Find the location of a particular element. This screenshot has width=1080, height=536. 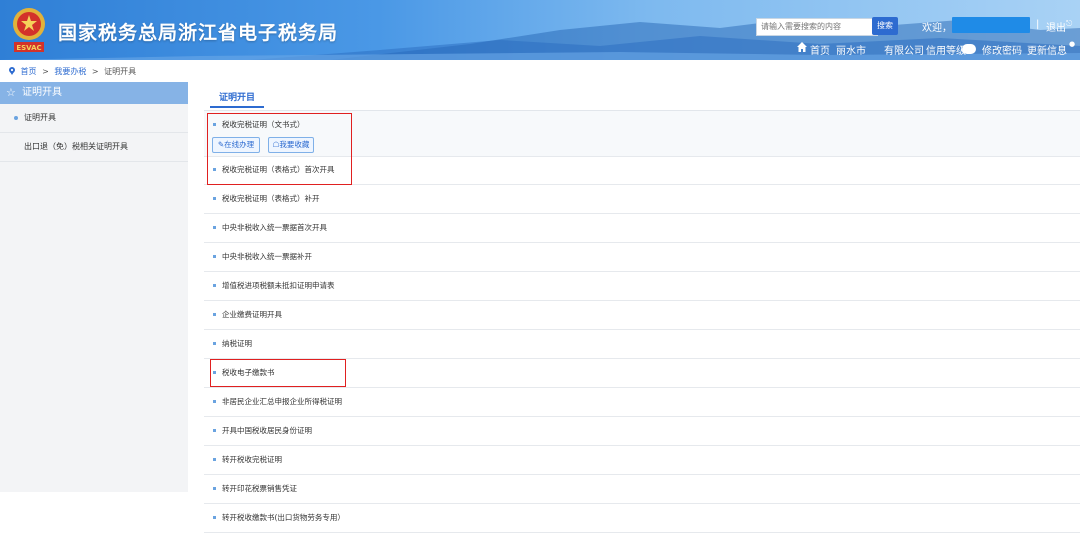

tax-emblem-icon: ESVAC is located at coordinates (29, 30).